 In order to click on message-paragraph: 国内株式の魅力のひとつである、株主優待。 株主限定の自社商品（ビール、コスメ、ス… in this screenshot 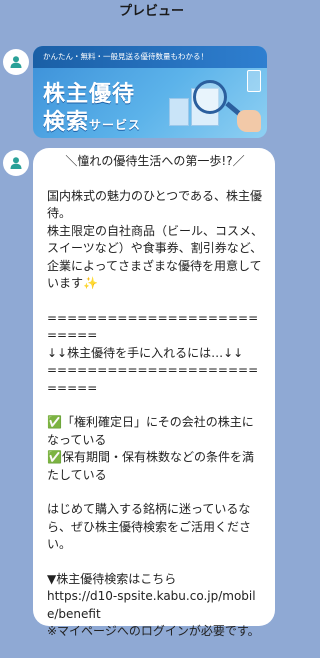, I will do `click(155, 239)`.